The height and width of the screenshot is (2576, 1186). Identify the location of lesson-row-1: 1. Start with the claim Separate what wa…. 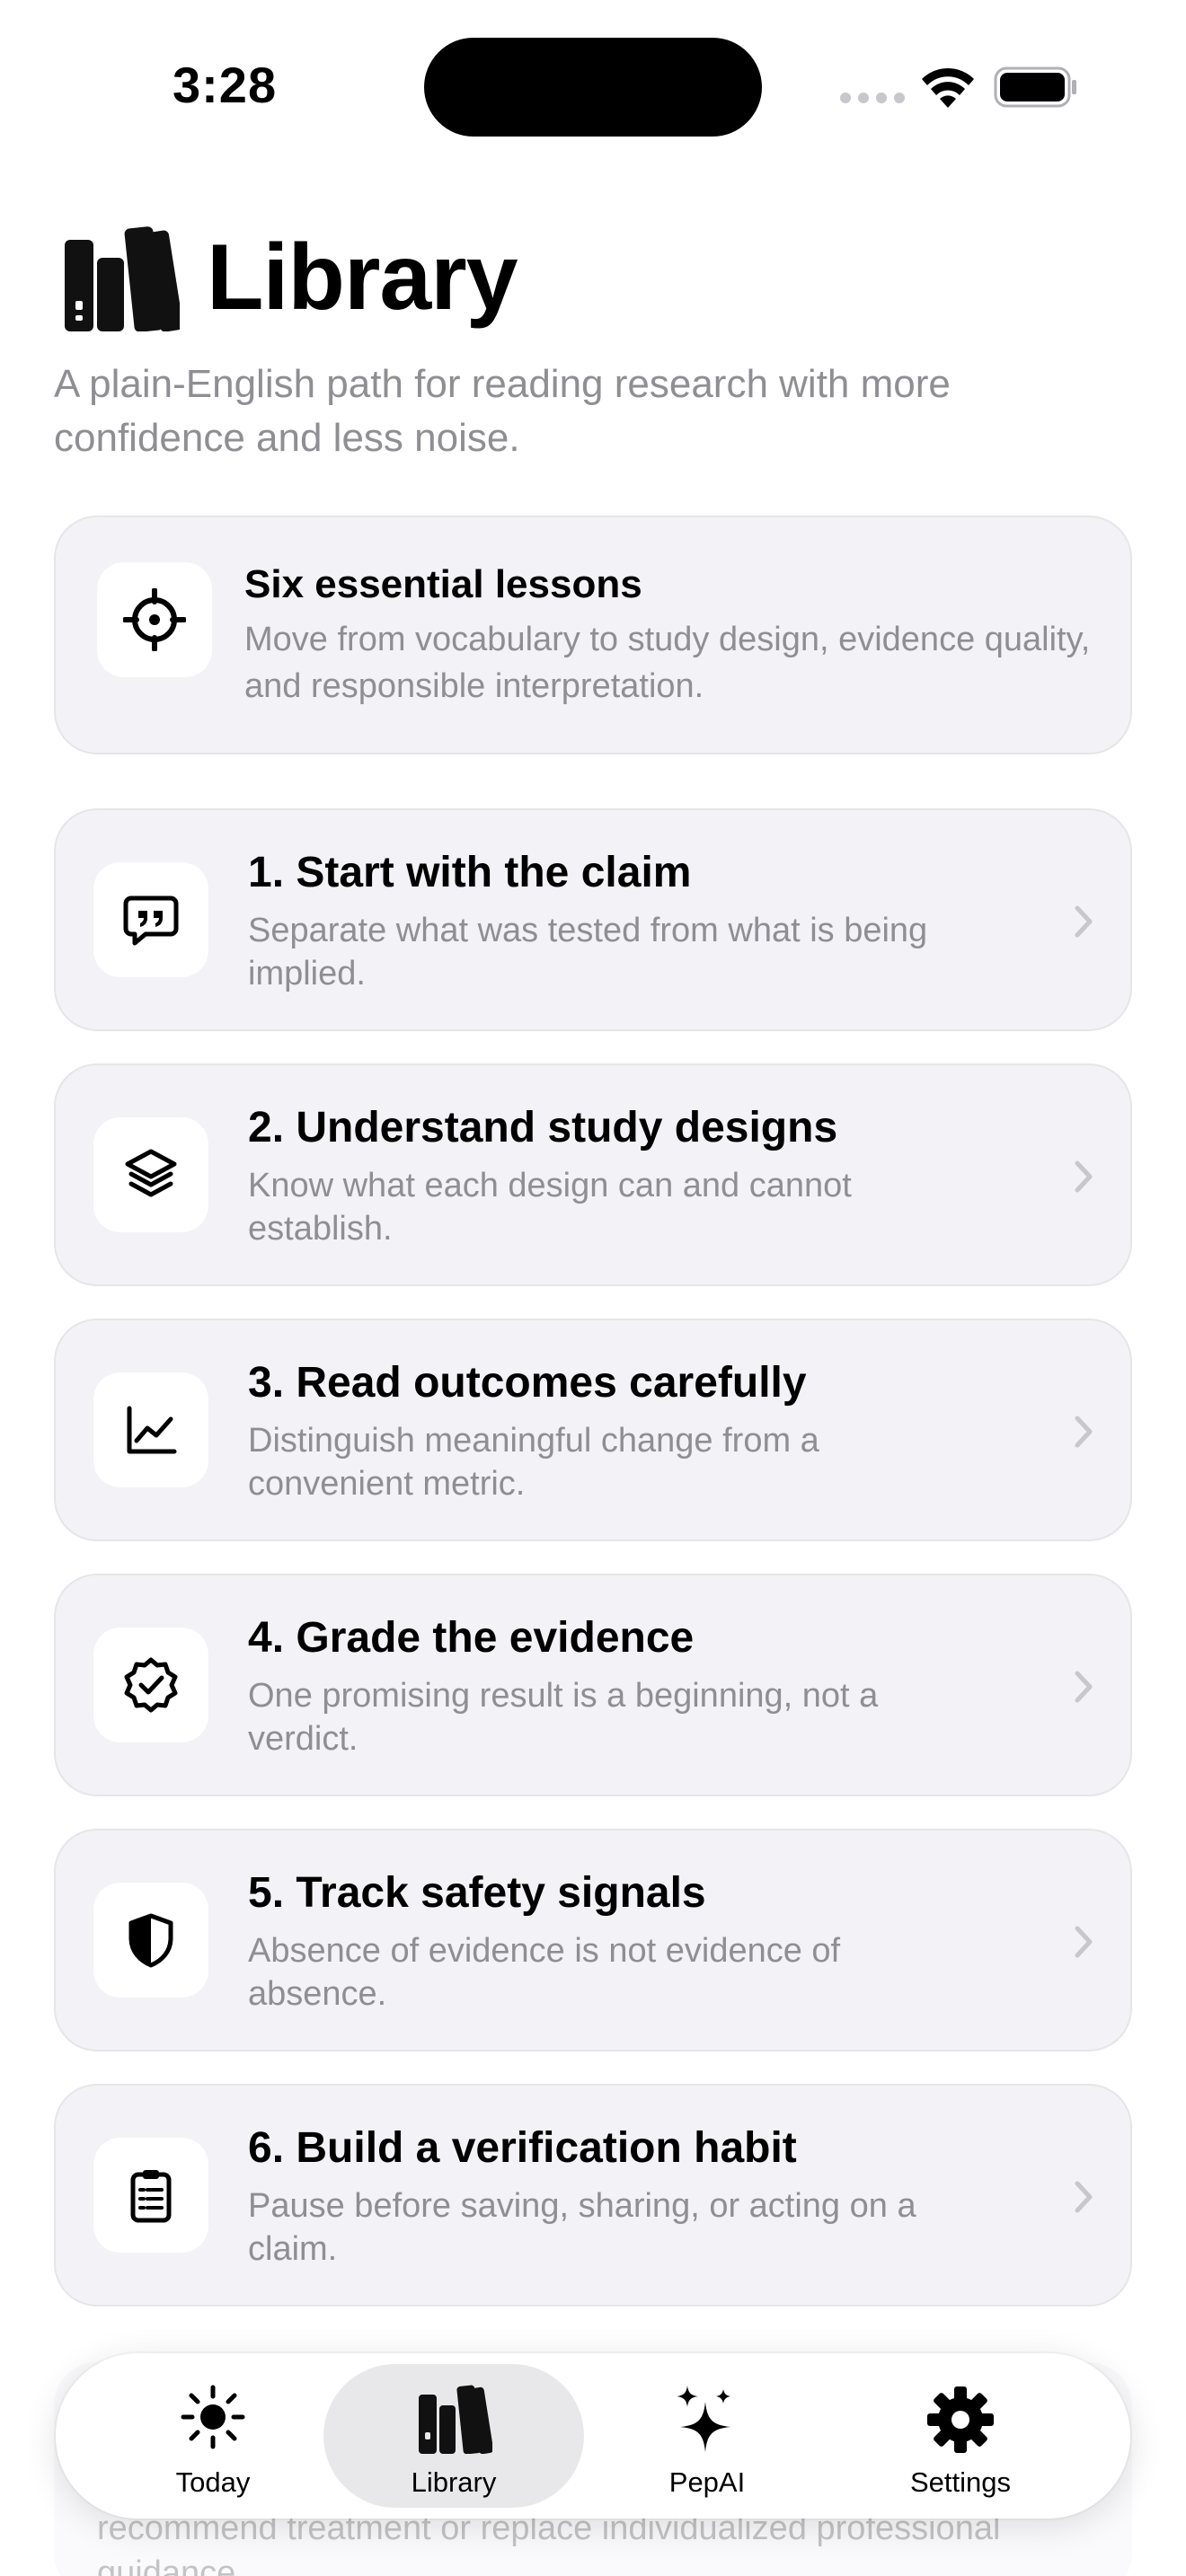
(593, 919).